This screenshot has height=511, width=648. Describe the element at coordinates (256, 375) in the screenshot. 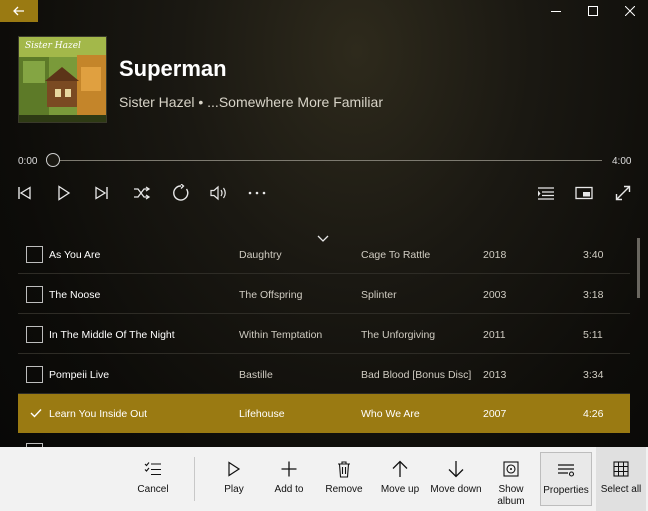

I see `track-artist: Bastille` at that location.